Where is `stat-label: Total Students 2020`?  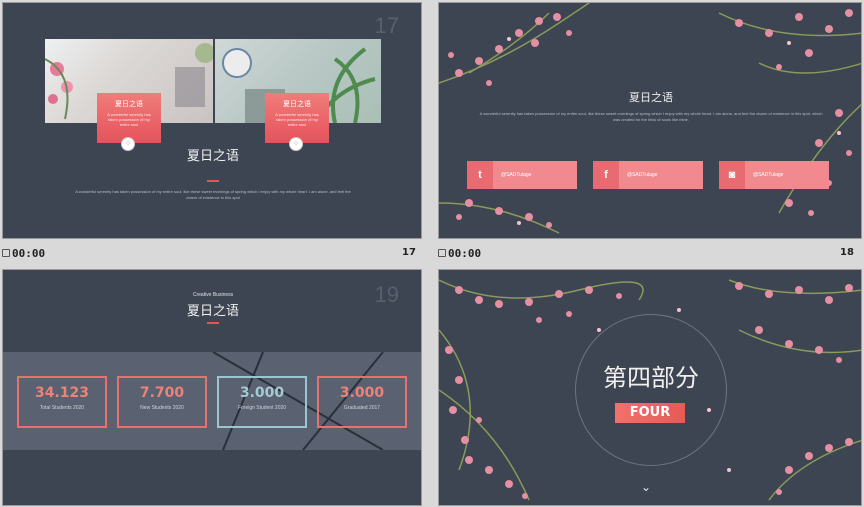 stat-label: Total Students 2020 is located at coordinates (62, 408).